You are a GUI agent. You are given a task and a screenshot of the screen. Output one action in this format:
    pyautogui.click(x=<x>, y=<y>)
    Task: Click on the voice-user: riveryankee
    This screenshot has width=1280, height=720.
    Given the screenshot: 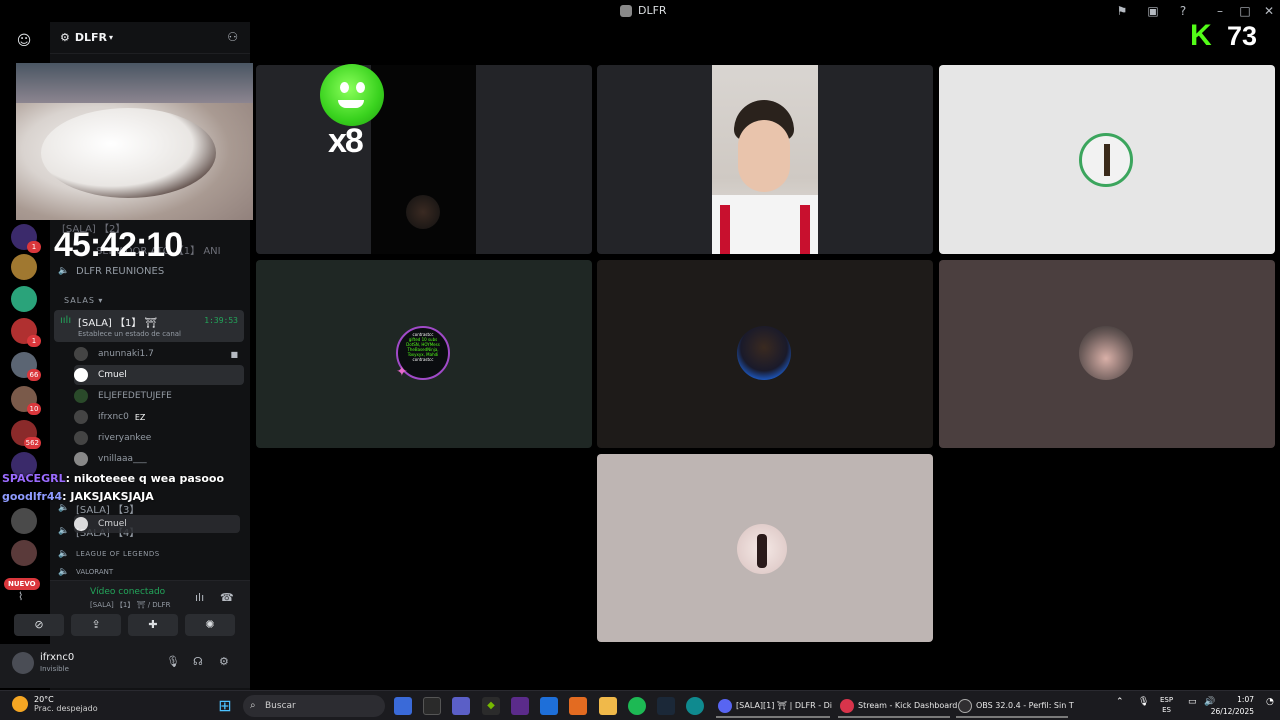 What is the action you would take?
    pyautogui.click(x=159, y=438)
    